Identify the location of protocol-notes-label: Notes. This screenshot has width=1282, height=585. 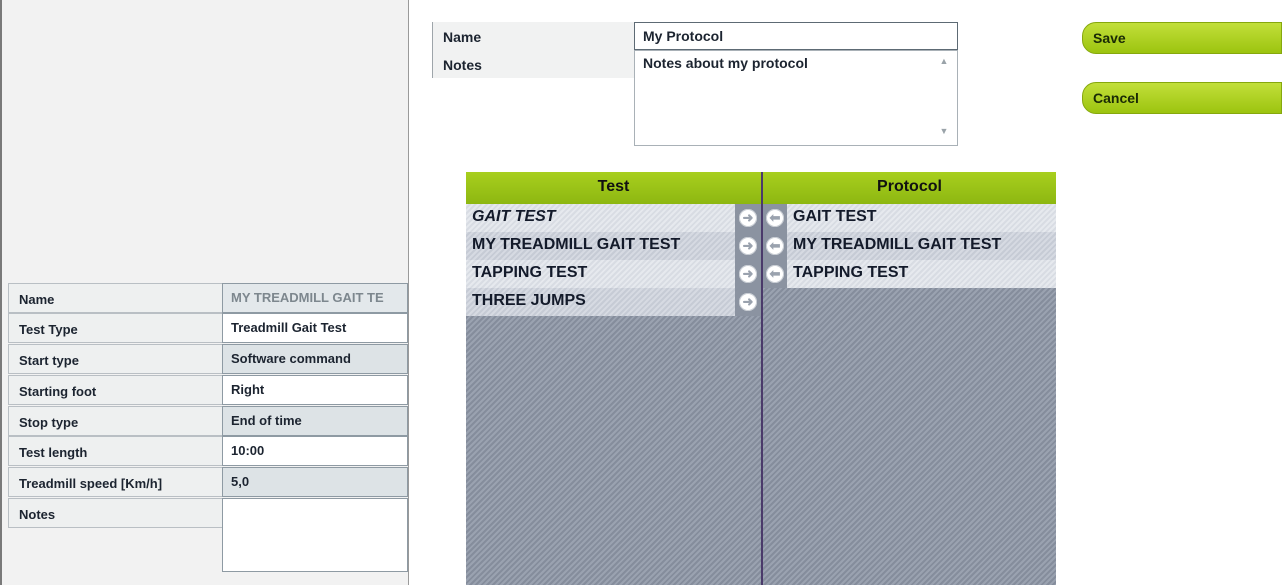
(533, 64).